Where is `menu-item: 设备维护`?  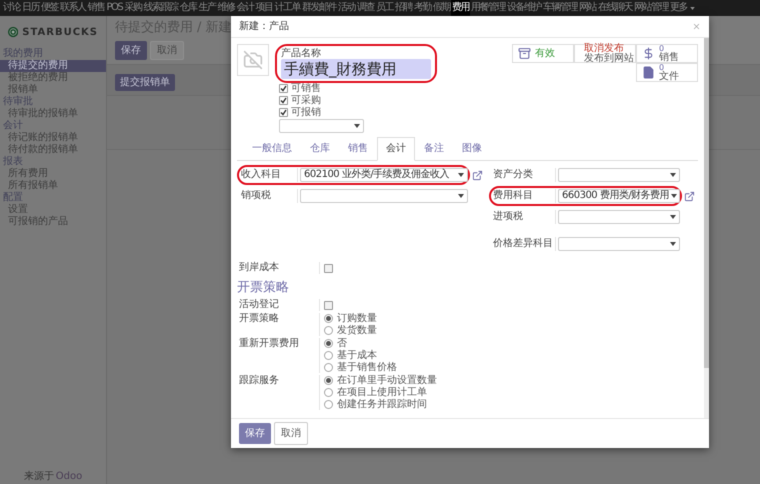
menu-item: 设备维护 is located at coordinates (524, 8).